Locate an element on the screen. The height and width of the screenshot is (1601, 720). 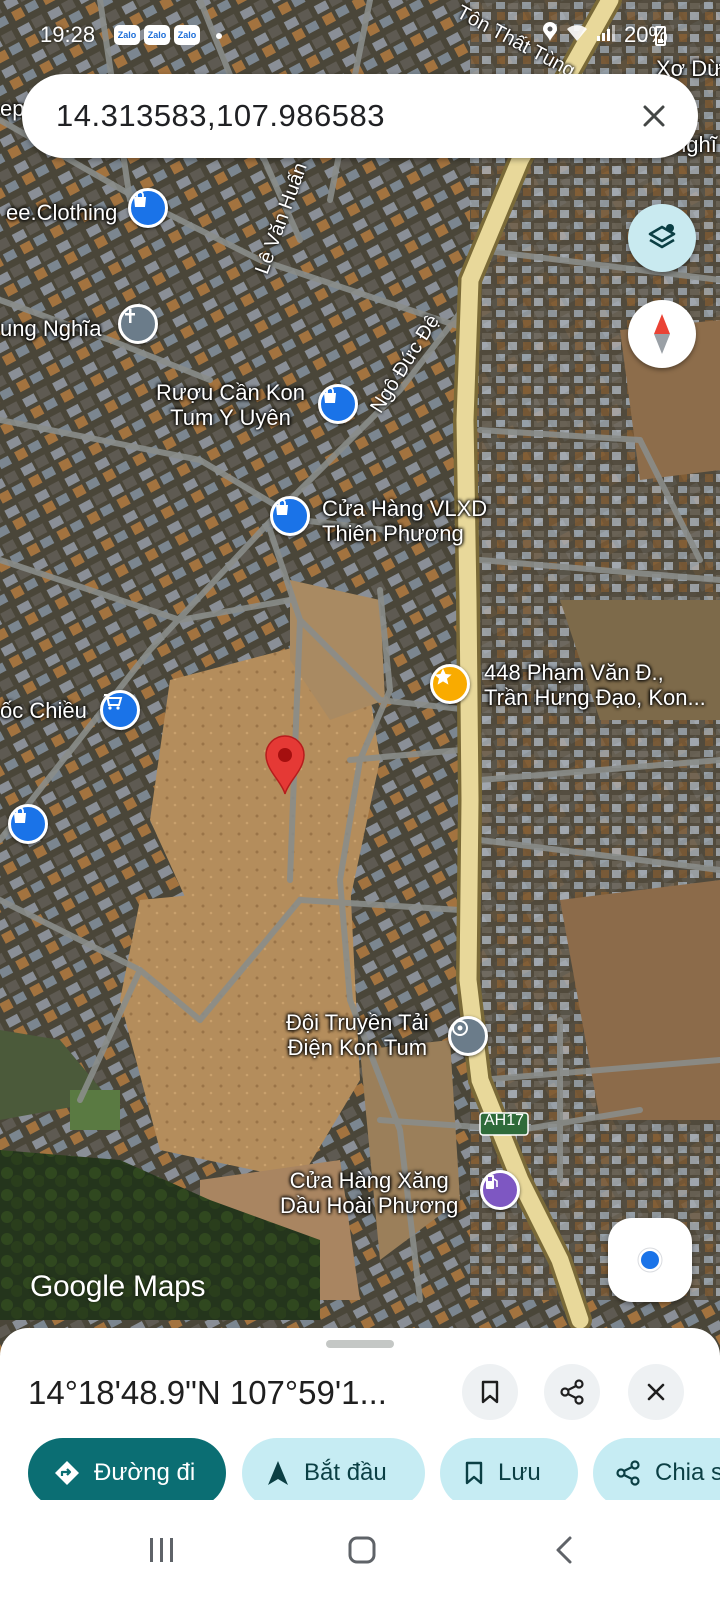
start-navigation-button: Bắt đầu is located at coordinates (333, 1473).